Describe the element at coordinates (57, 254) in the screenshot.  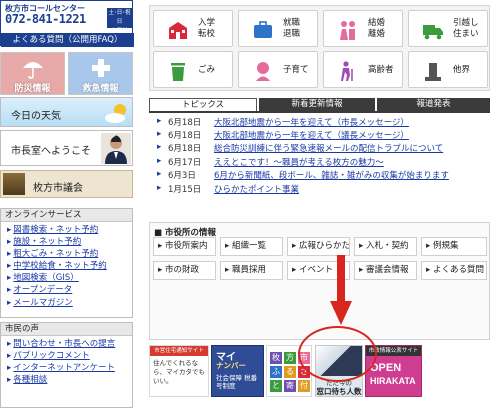
I see `online-service-link: 粗大ごみ・ネット予約` at that location.